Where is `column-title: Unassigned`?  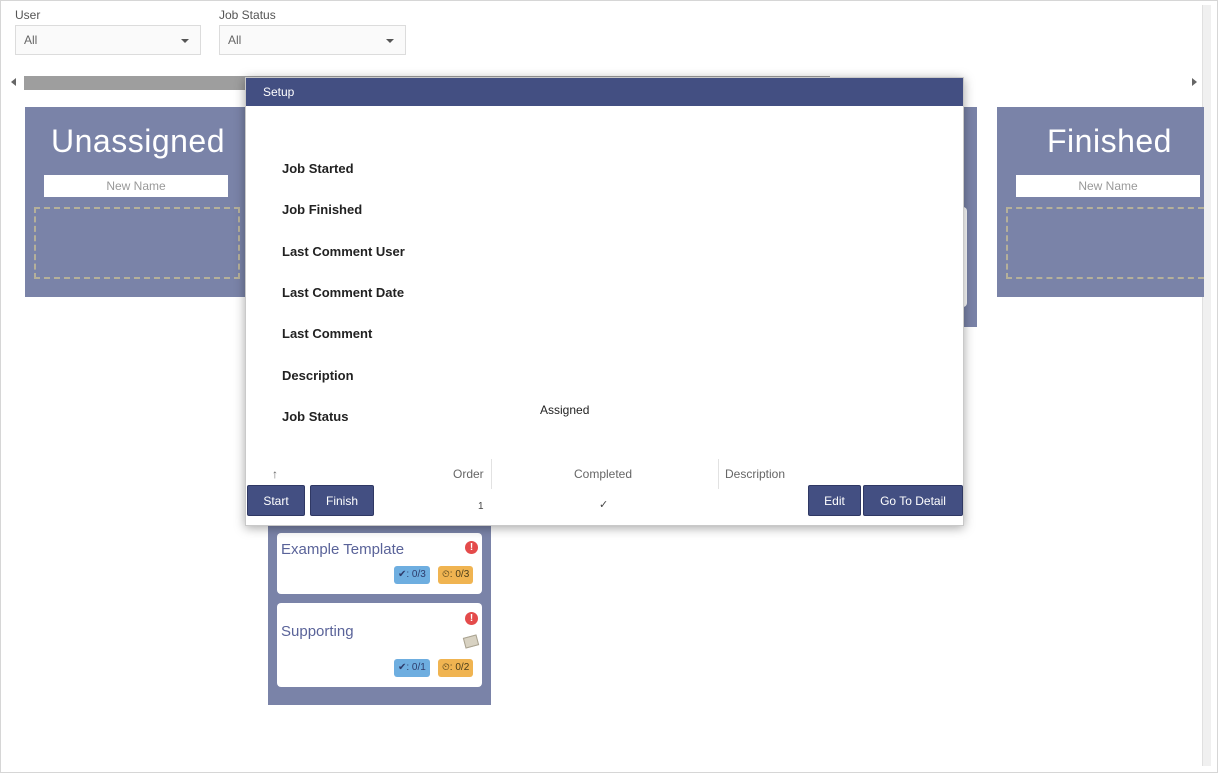
column-title: Unassigned is located at coordinates (138, 141).